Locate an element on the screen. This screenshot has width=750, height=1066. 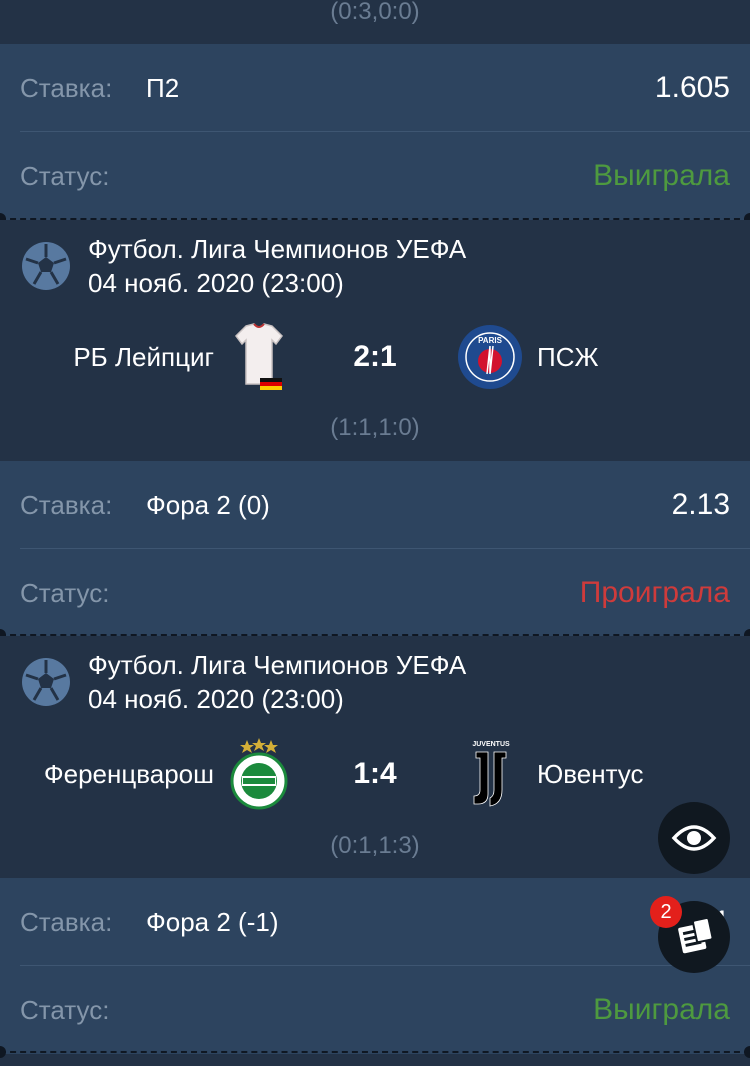
status-value: Проиграла is located at coordinates (654, 592).